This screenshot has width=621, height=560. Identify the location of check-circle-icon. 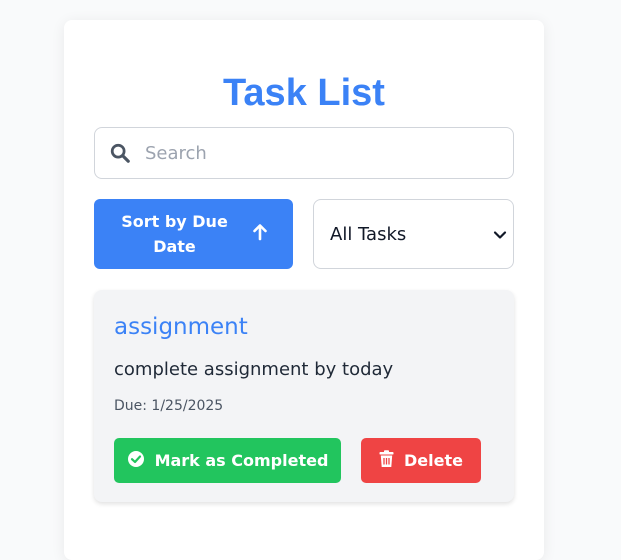
(136, 461).